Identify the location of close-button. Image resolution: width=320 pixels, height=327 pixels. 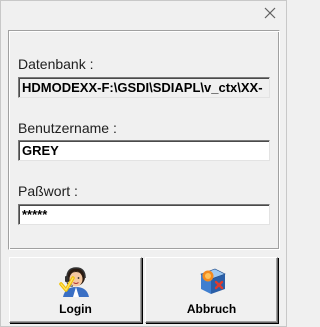
(270, 13).